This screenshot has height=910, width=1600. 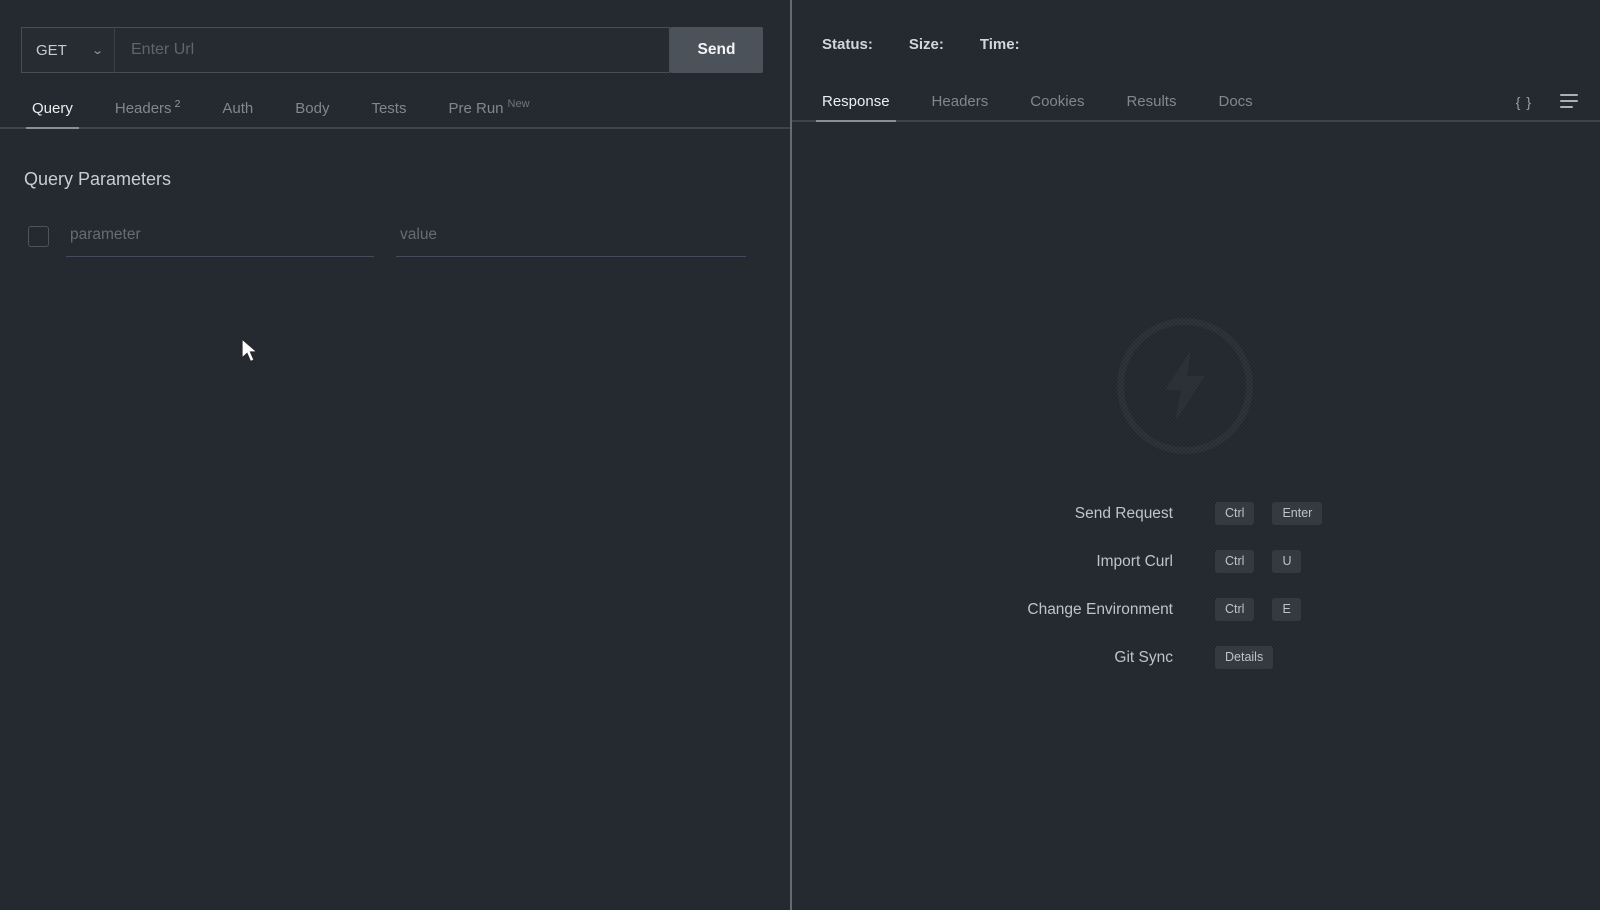 I want to click on tab-cookies: Cookies, so click(x=1057, y=106).